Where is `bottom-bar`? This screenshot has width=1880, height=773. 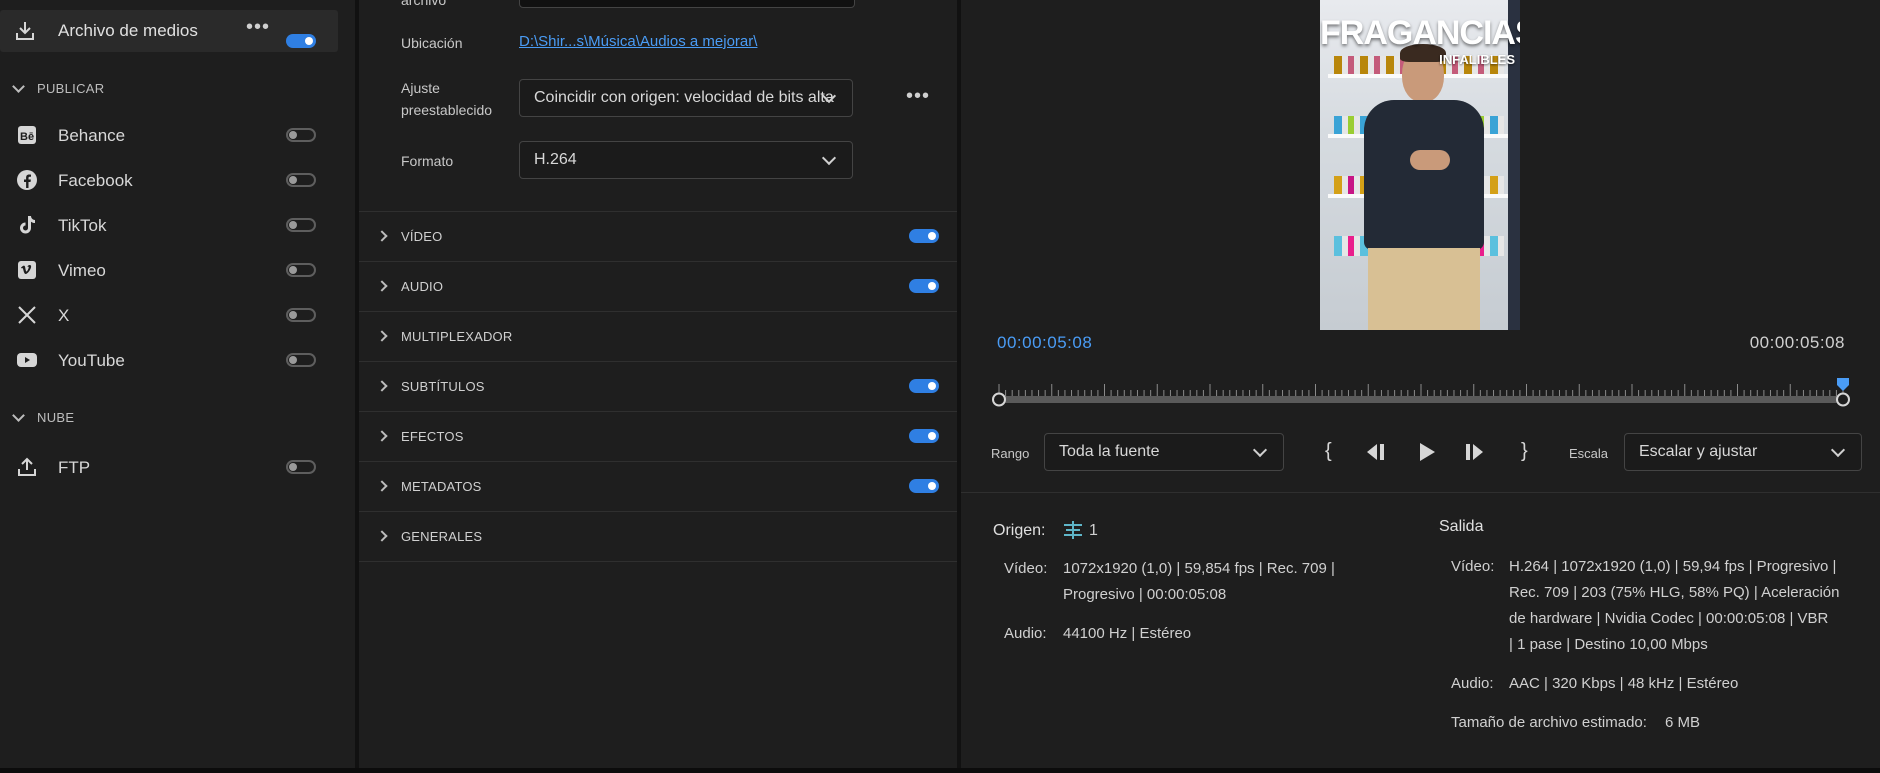 bottom-bar is located at coordinates (940, 770).